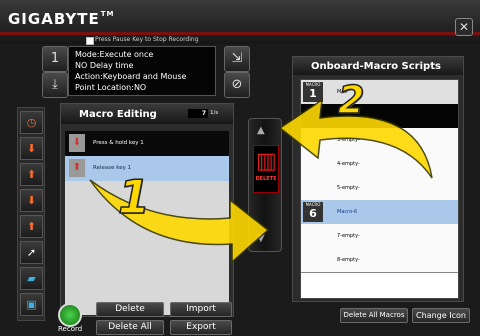 This screenshot has width=480, height=336. I want to click on arrow-one-shape, so click(179, 221).